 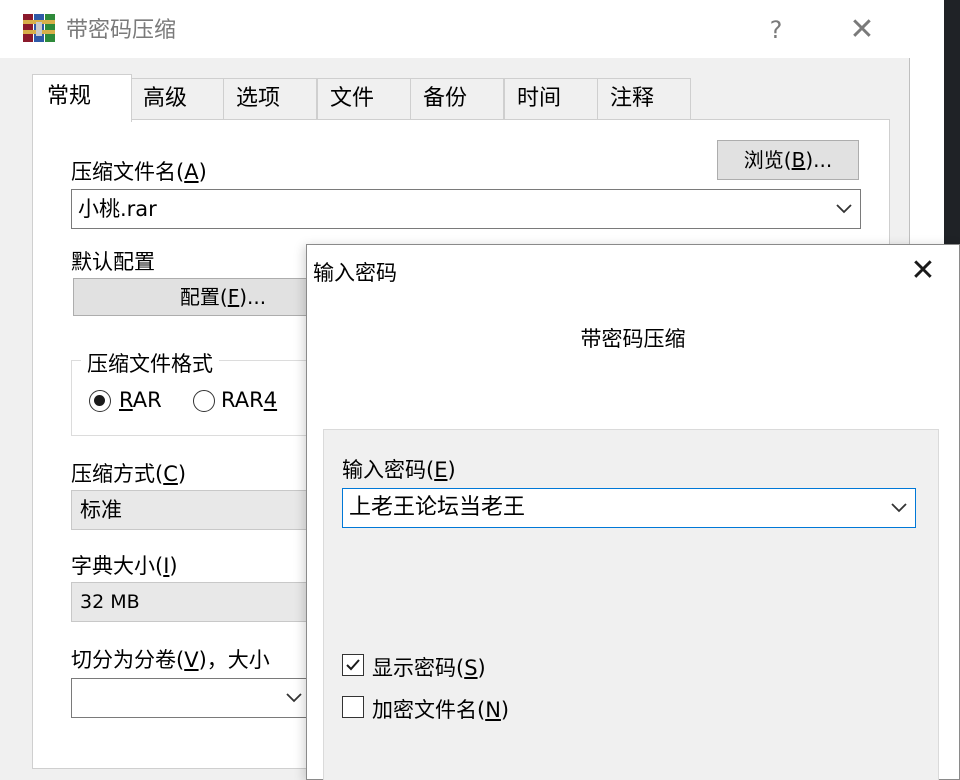 What do you see at coordinates (170, 660) in the screenshot?
I see `split-volumes-label: 切分为分卷(V)，大小` at bounding box center [170, 660].